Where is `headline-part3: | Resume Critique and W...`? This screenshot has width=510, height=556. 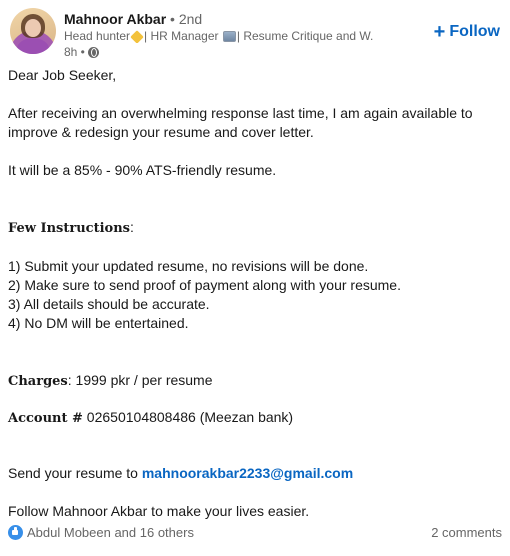
headline-part3: | Resume Critique and W... is located at coordinates (305, 36).